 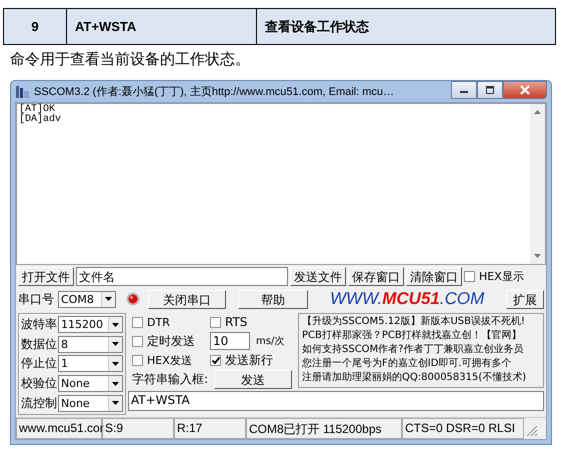 What do you see at coordinates (501, 276) in the screenshot?
I see `checkbox-label: HEX显示` at bounding box center [501, 276].